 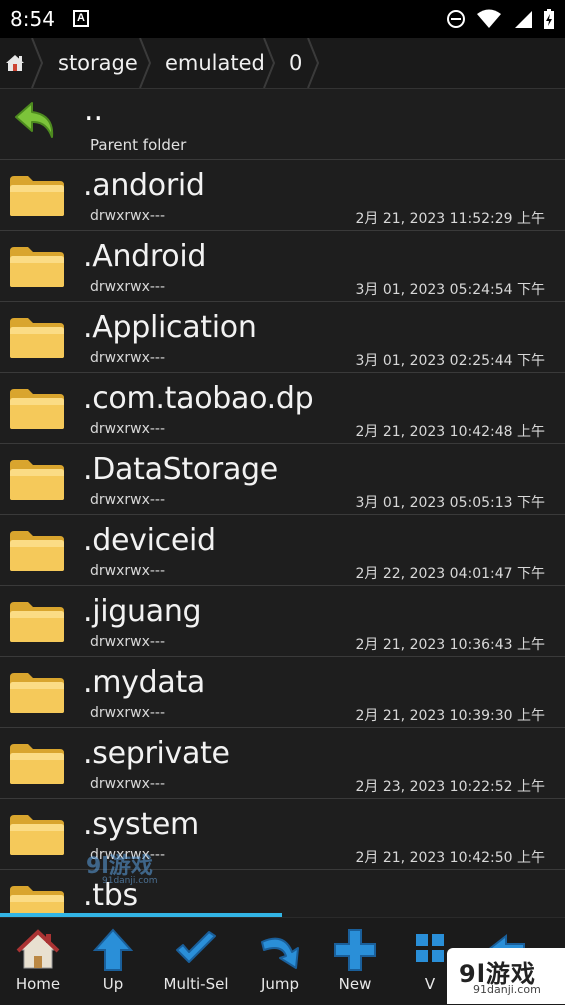 I want to click on home-button: Home, so click(x=38, y=961).